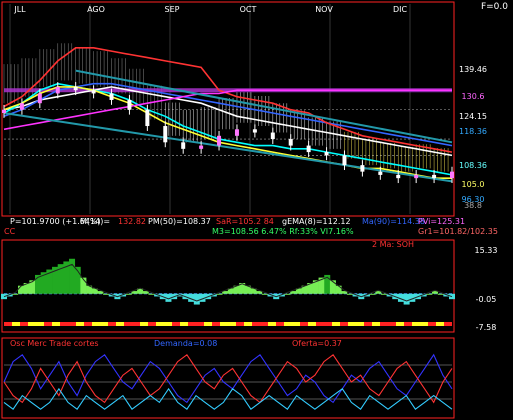 The image size is (513, 420). What do you see at coordinates (400, 9) in the screenshot?
I see `month-label: DIC` at bounding box center [400, 9].